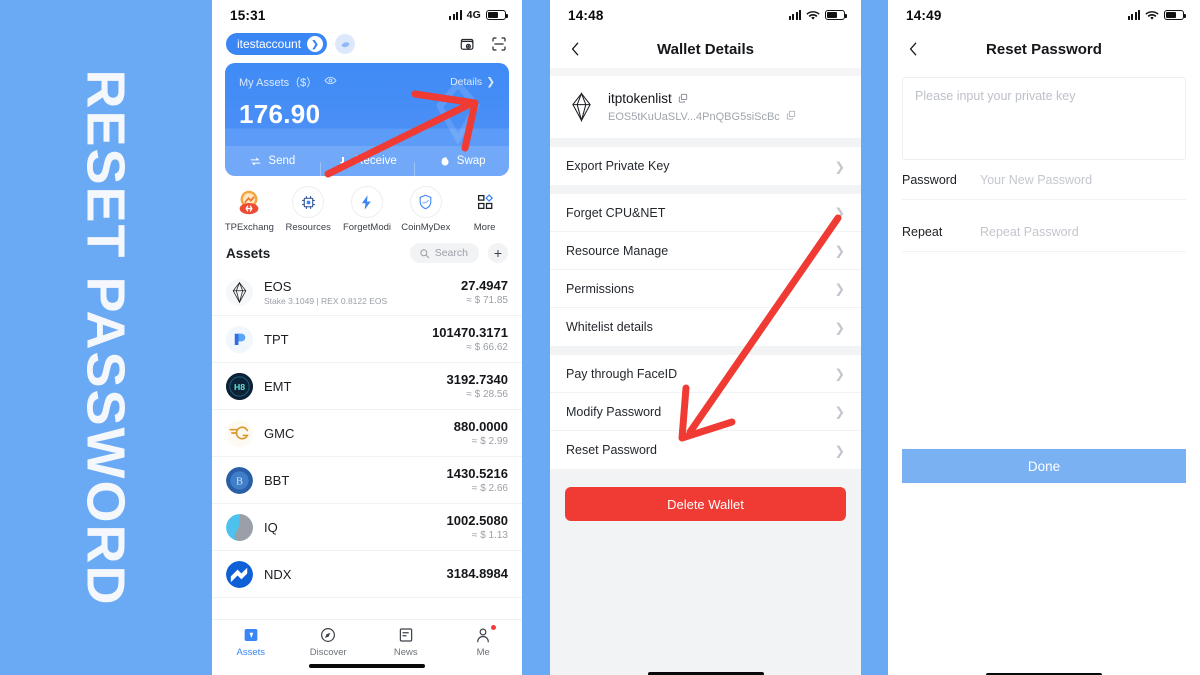  What do you see at coordinates (705, 450) in the screenshot?
I see `menu-item-reset-password: Reset Password ❯` at bounding box center [705, 450].